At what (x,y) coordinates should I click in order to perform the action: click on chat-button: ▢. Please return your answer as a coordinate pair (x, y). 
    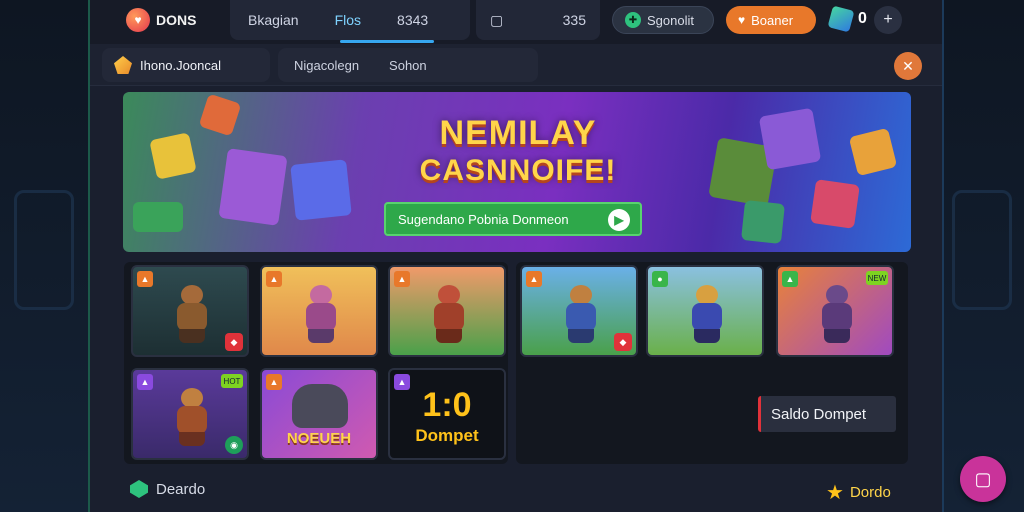
    Looking at the image, I should click on (983, 479).